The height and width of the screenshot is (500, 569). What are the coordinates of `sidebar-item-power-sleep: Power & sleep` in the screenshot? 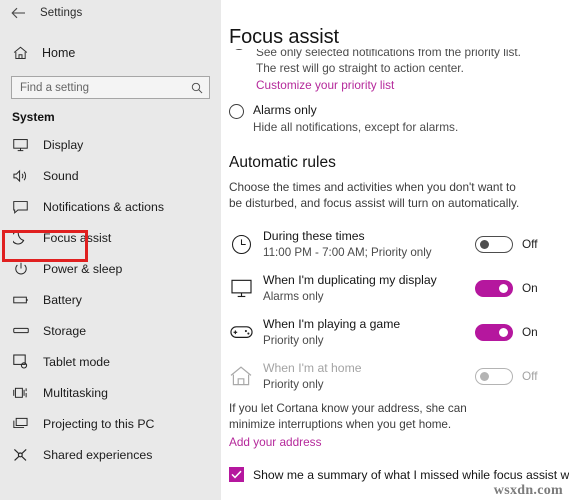 It's located at (110, 268).